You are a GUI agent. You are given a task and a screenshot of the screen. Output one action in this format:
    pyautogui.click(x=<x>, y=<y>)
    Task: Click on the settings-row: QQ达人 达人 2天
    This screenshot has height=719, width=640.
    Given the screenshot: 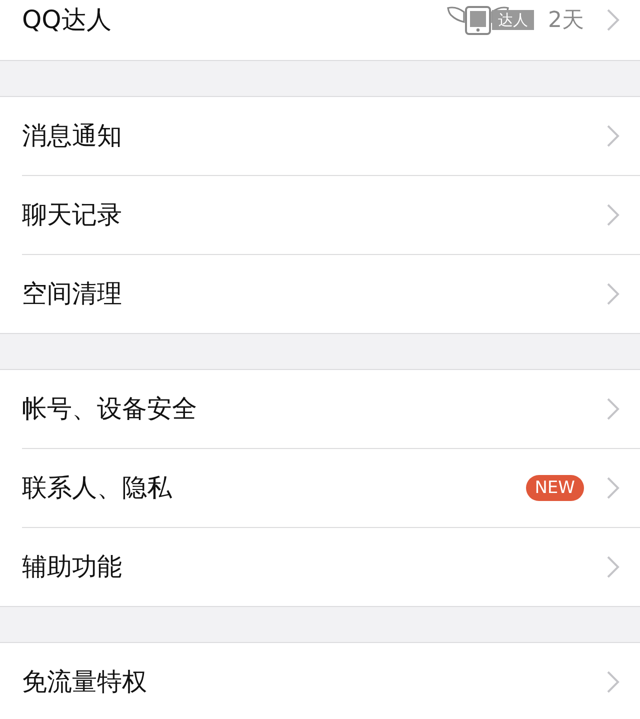 What is the action you would take?
    pyautogui.click(x=320, y=30)
    